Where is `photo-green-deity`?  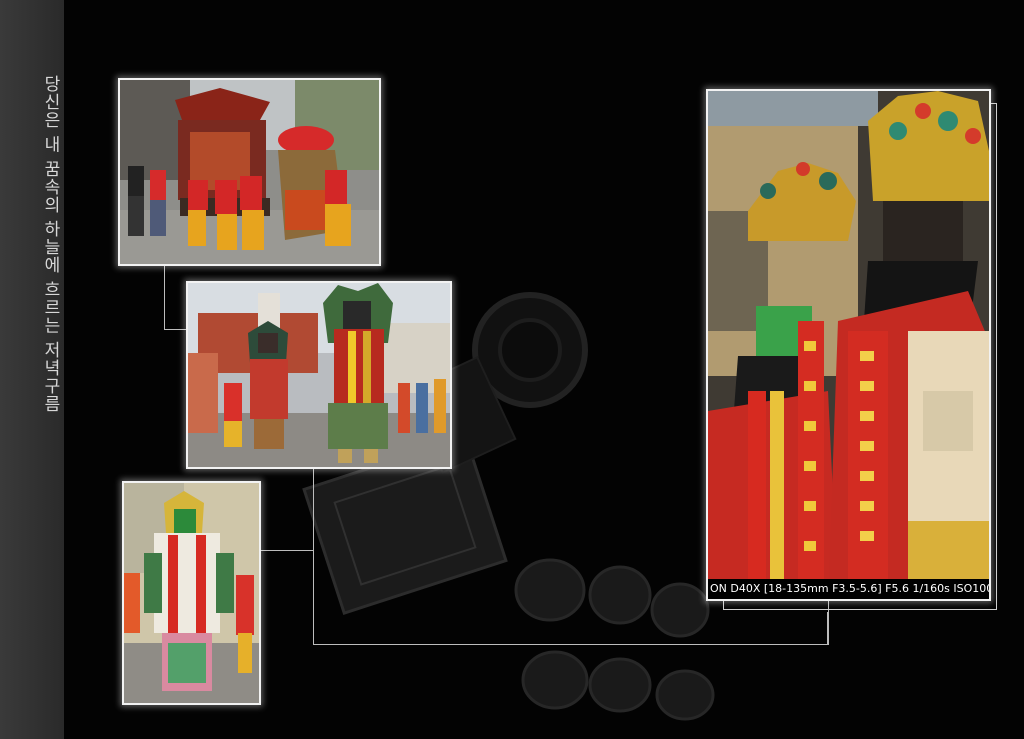
photo-green-deity is located at coordinates (191, 593).